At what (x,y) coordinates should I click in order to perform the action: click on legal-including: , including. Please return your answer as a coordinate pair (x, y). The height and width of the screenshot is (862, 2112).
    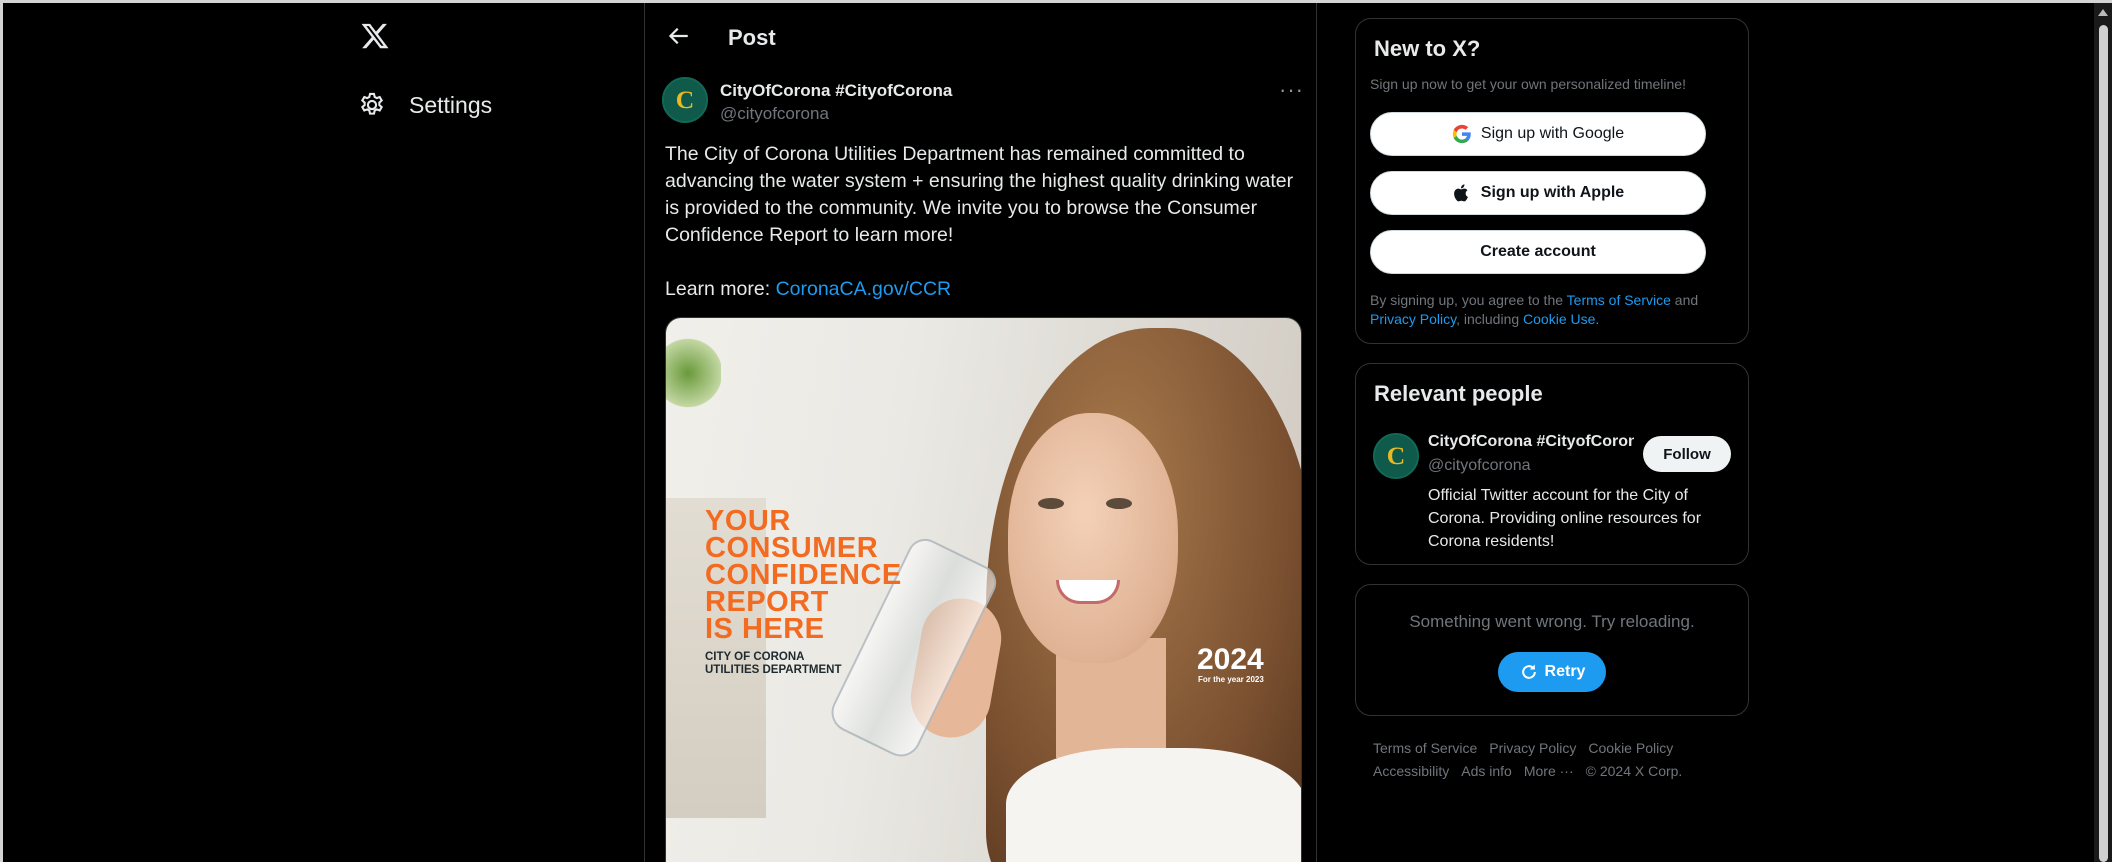
    Looking at the image, I should click on (1490, 319).